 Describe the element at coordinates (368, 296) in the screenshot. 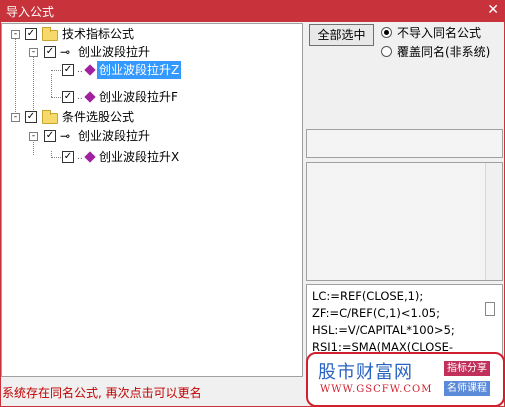

I see `code-line: LC:=REF(CLOSE,1);` at that location.